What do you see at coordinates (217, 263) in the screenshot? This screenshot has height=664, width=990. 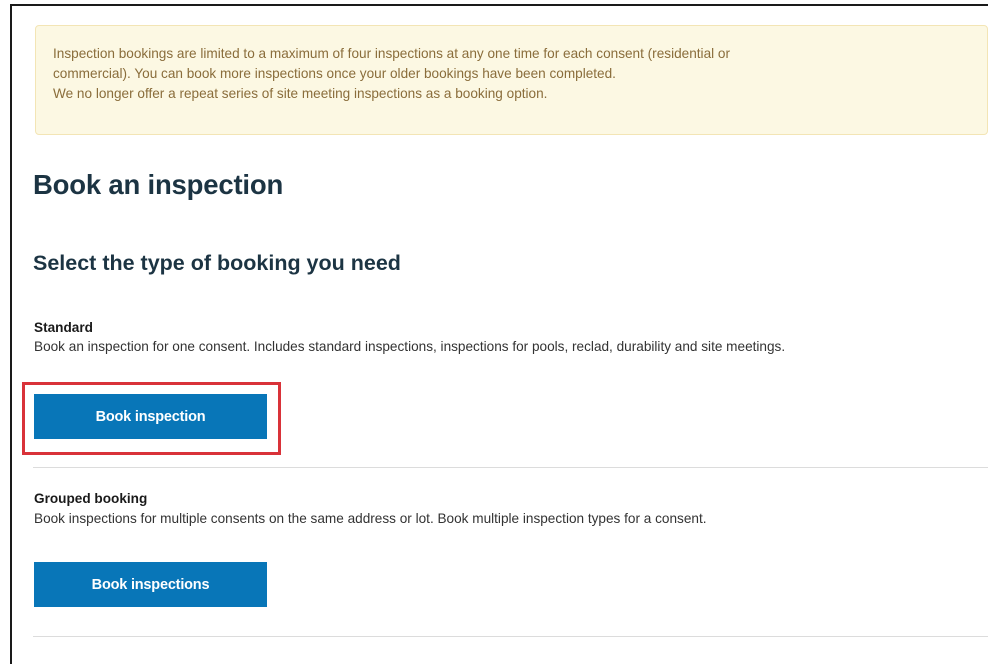 I see `booking-type-heading: Select the type of booking you need` at bounding box center [217, 263].